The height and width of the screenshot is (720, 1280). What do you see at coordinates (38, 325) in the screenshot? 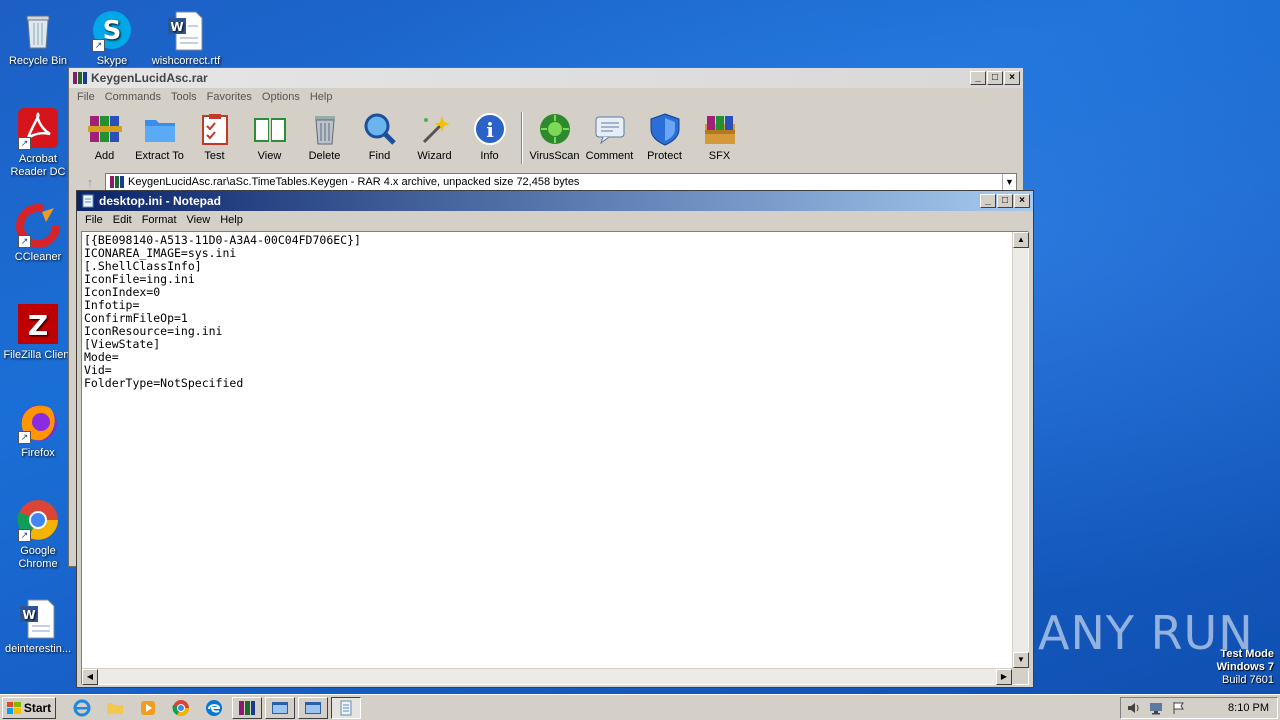
I see `svg-text: Z` at bounding box center [38, 325].